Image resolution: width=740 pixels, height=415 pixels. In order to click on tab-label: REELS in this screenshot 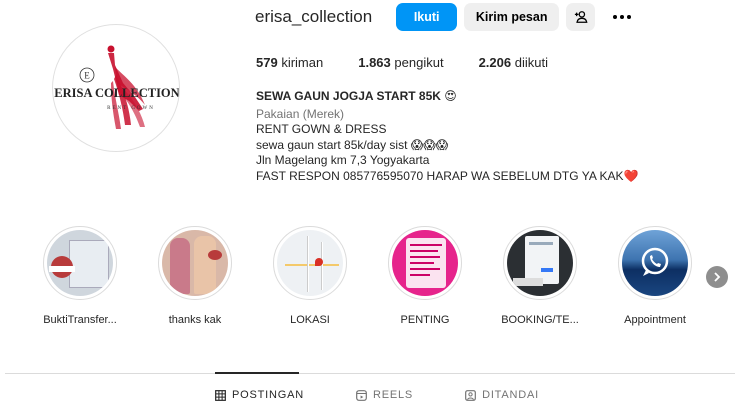, I will do `click(393, 395)`.